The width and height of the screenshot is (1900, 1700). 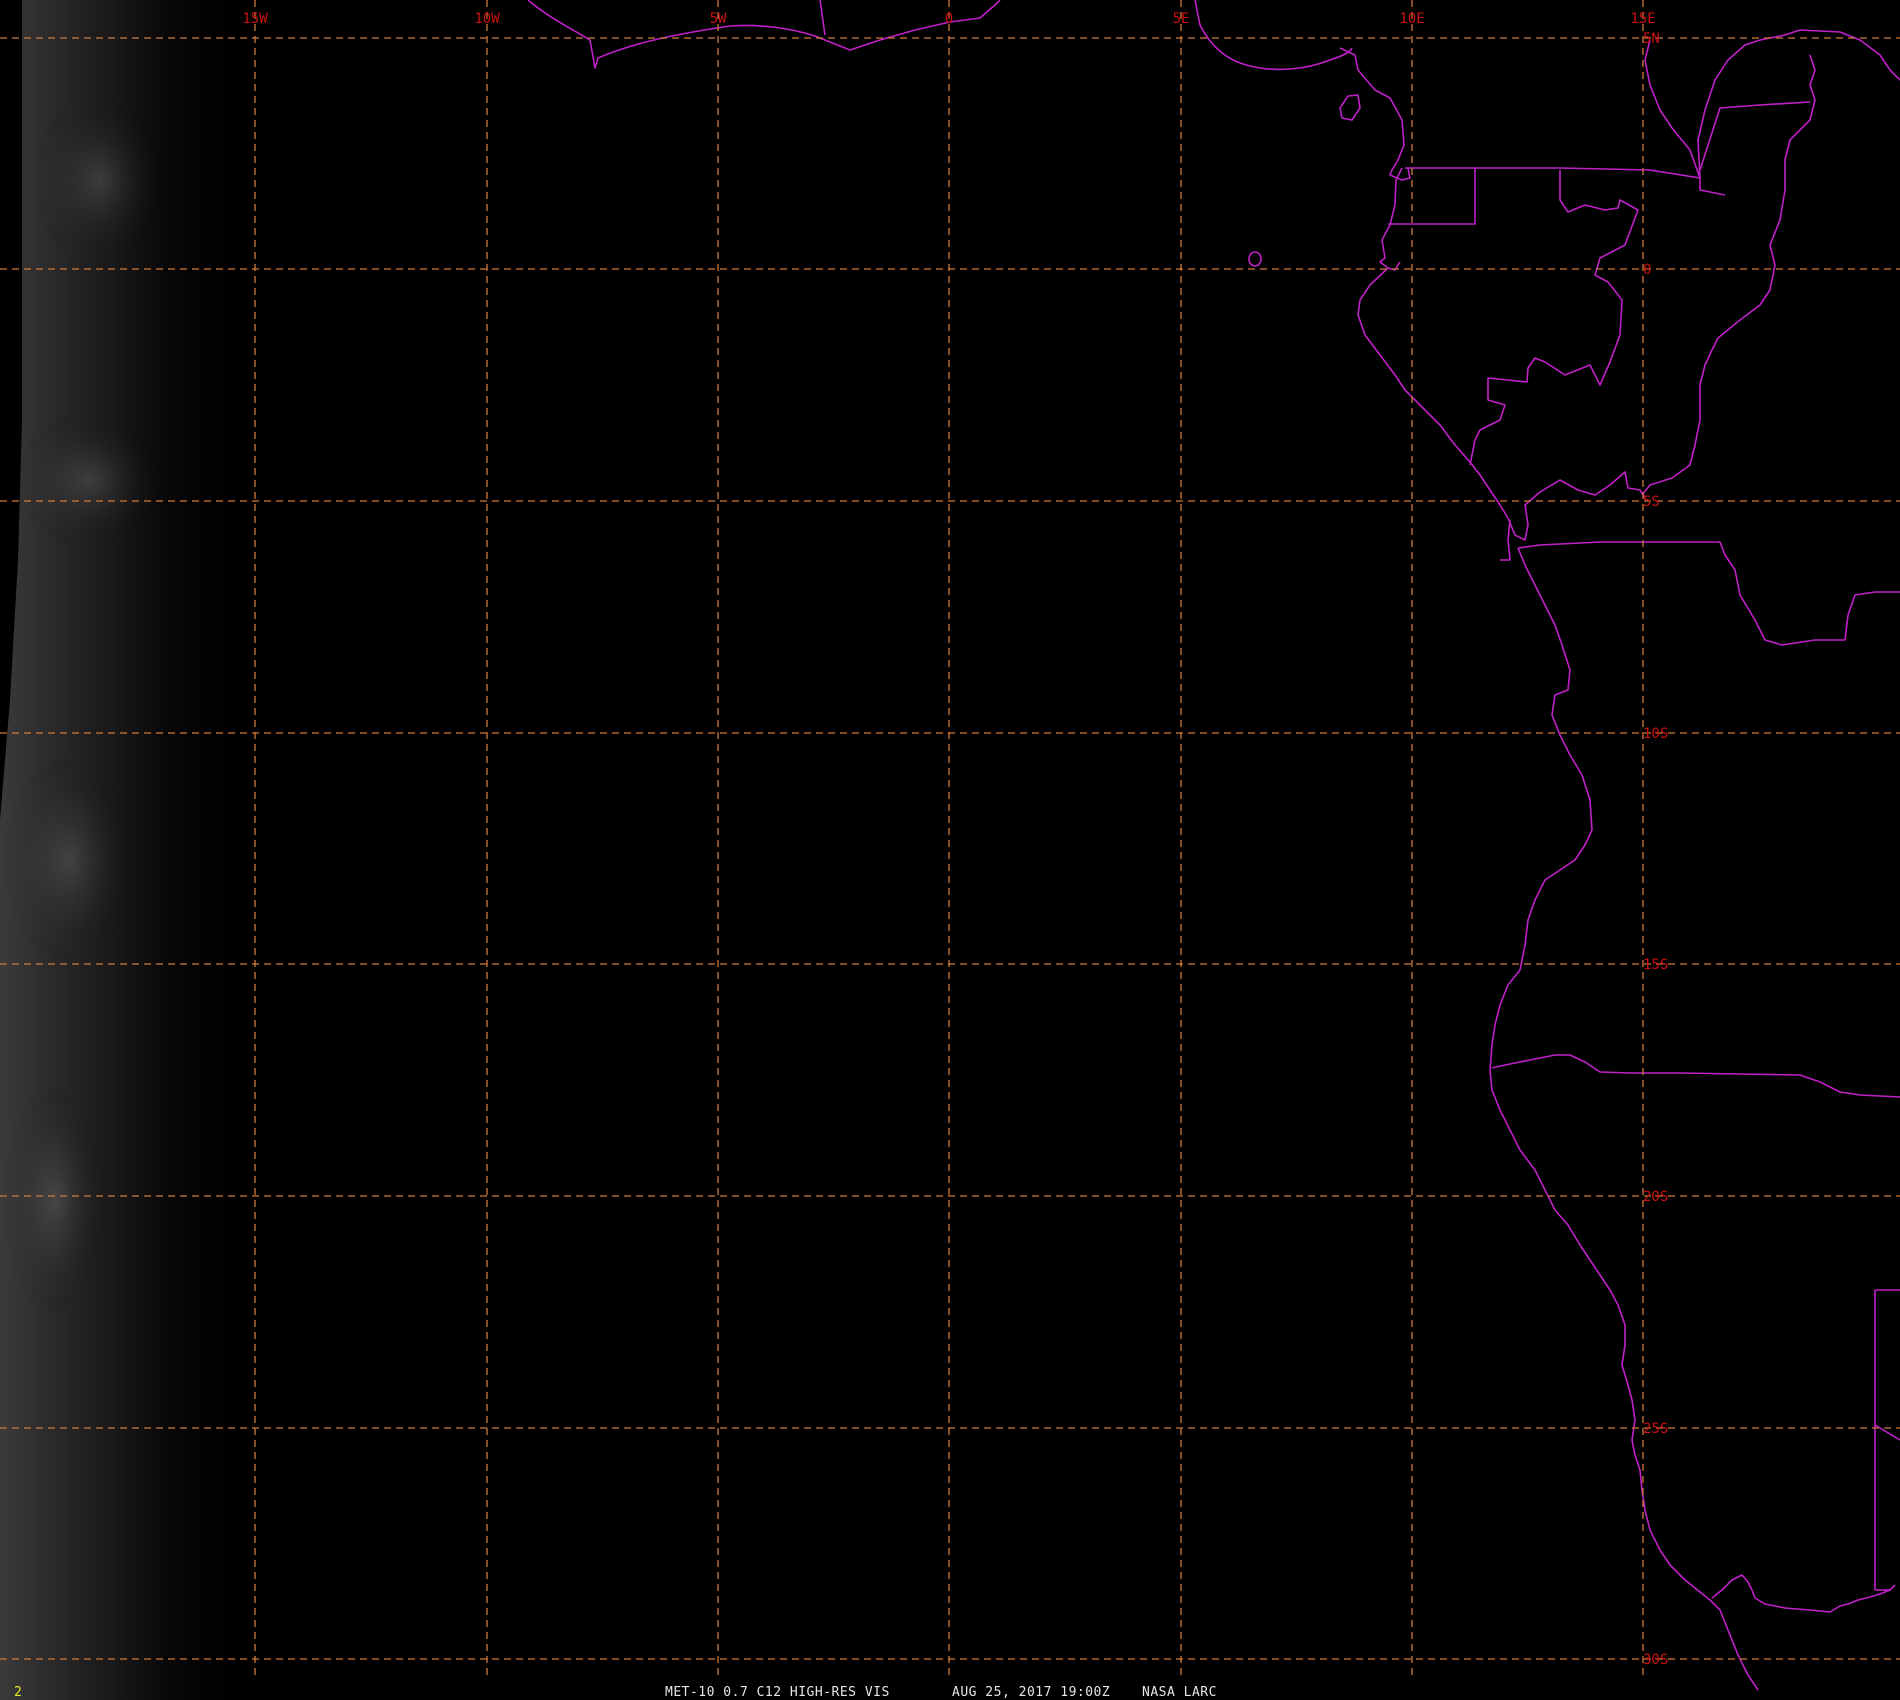 What do you see at coordinates (487, 19) in the screenshot?
I see `lon-label-1: 10W` at bounding box center [487, 19].